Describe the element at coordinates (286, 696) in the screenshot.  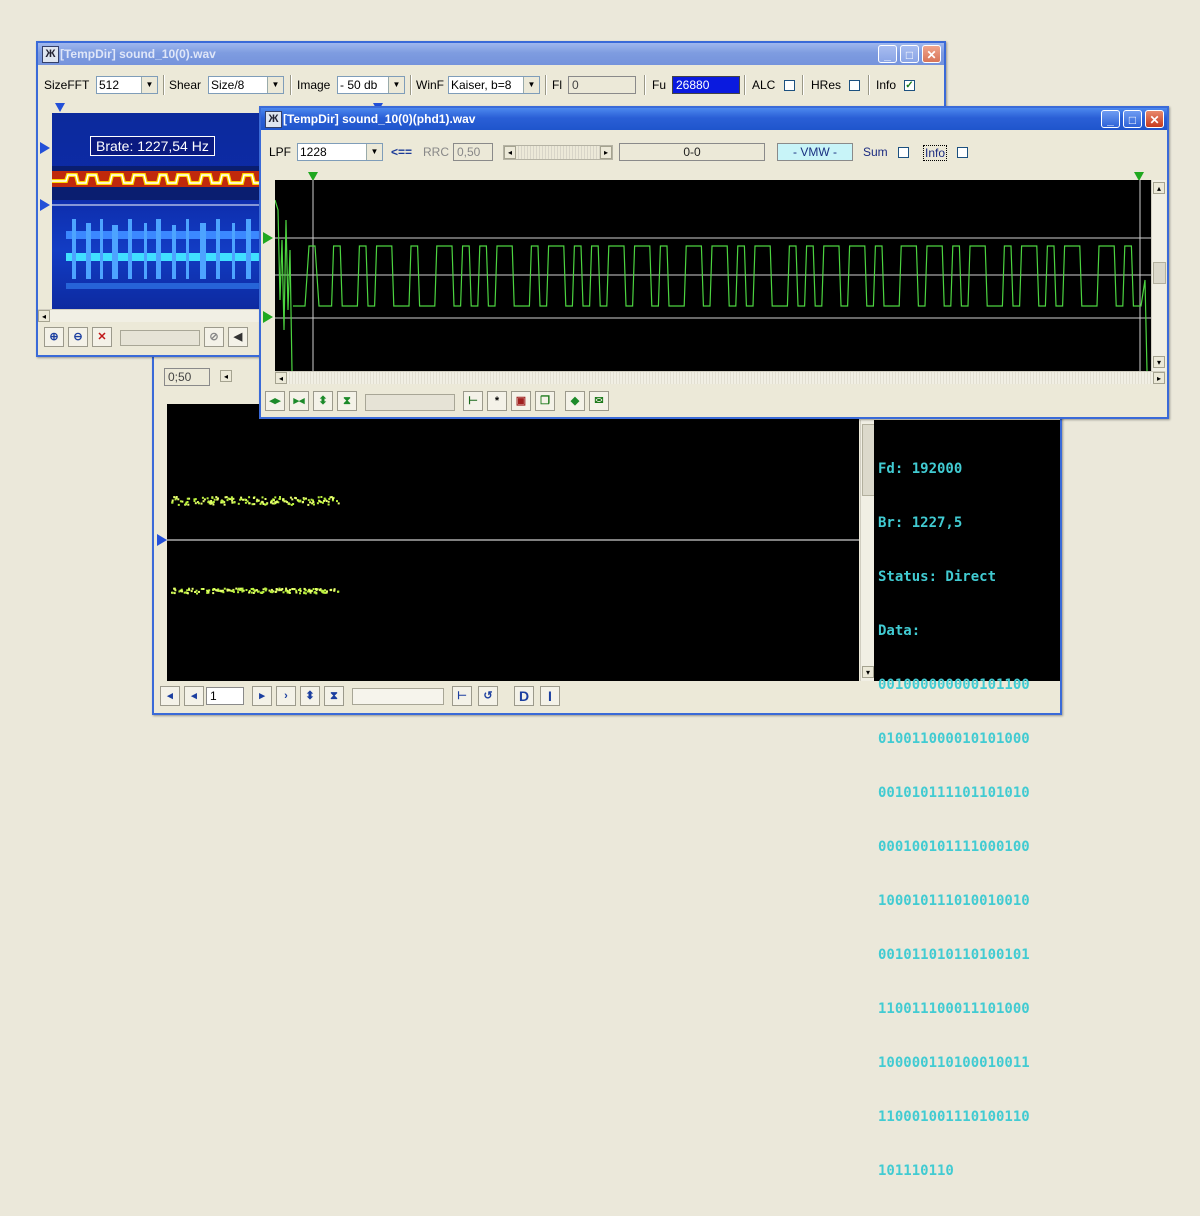
I see `arrow-right-icon: ›` at that location.